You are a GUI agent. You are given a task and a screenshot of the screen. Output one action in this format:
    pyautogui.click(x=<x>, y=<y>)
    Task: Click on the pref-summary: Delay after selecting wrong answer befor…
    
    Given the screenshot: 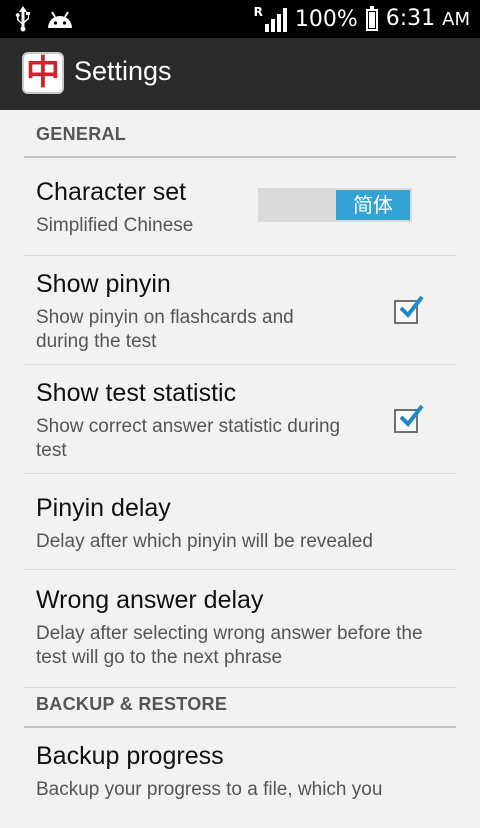 What is the action you would take?
    pyautogui.click(x=229, y=645)
    